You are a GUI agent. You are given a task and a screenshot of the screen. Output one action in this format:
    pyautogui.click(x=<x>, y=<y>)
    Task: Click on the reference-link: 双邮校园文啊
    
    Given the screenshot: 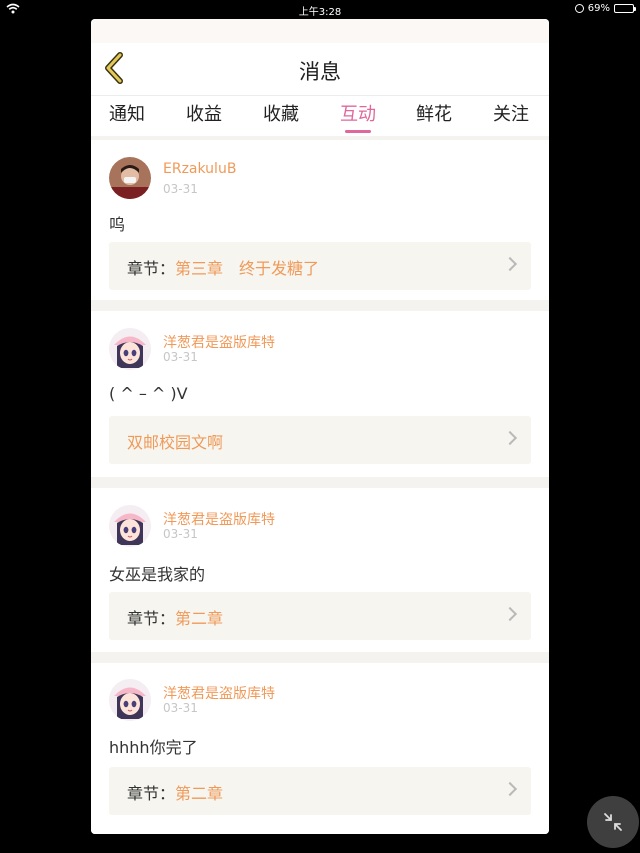 What is the action you would take?
    pyautogui.click(x=320, y=440)
    